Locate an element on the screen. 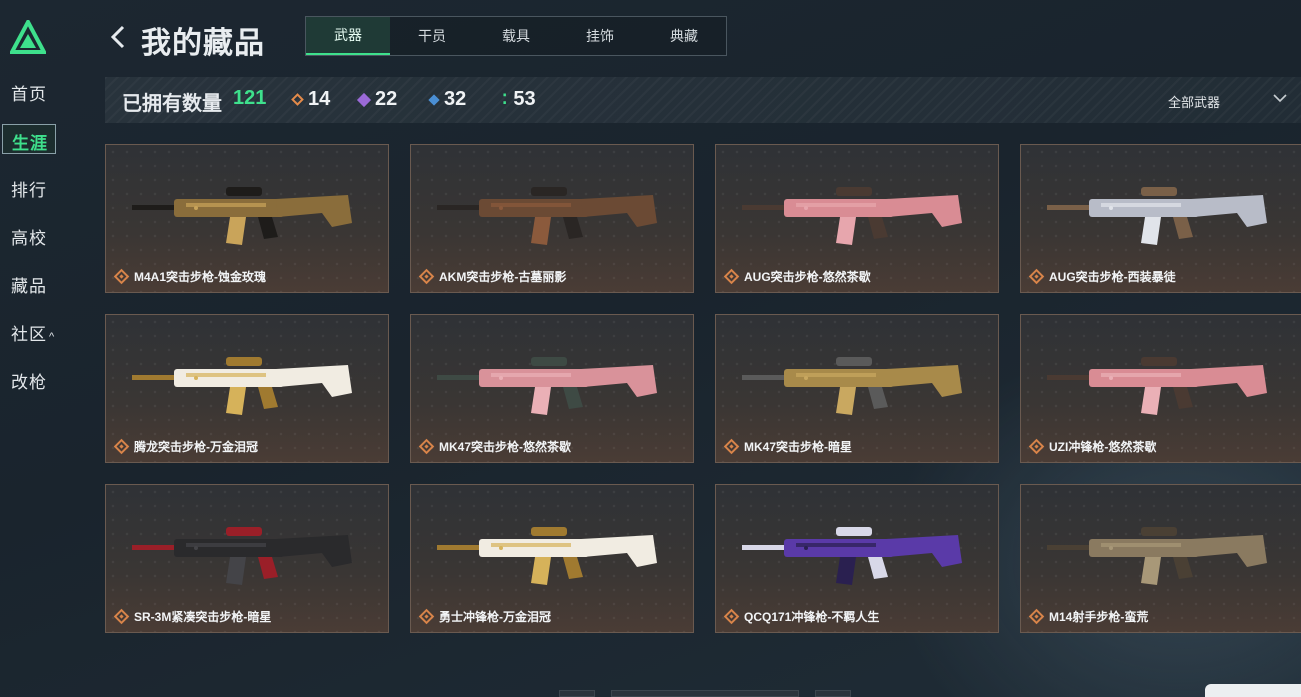  rarity-green-count: ⁚ 53 is located at coordinates (519, 99).